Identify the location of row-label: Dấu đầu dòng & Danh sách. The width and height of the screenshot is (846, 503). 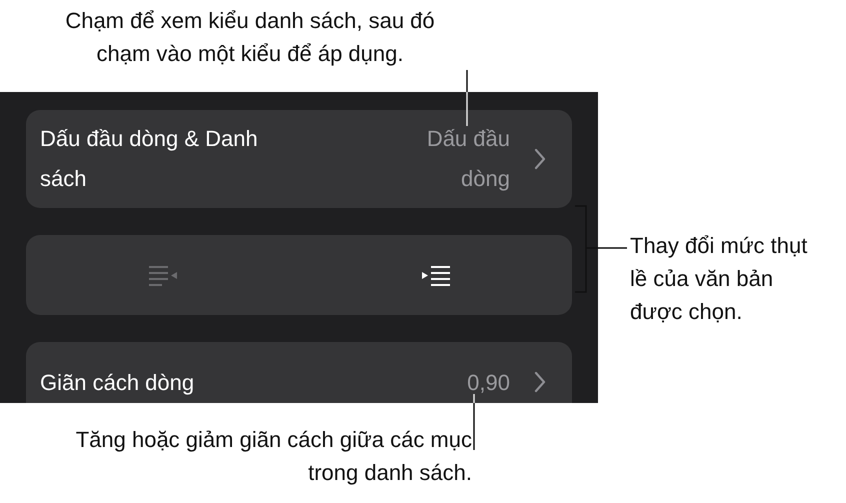
(149, 159).